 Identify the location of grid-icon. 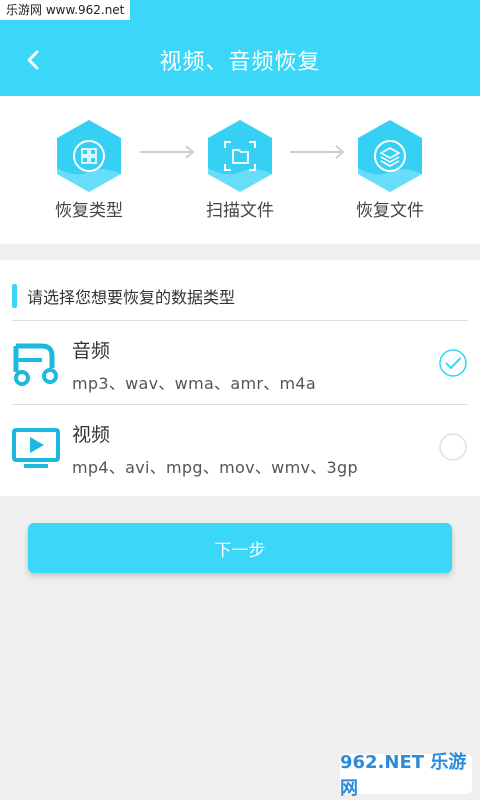
(89, 156).